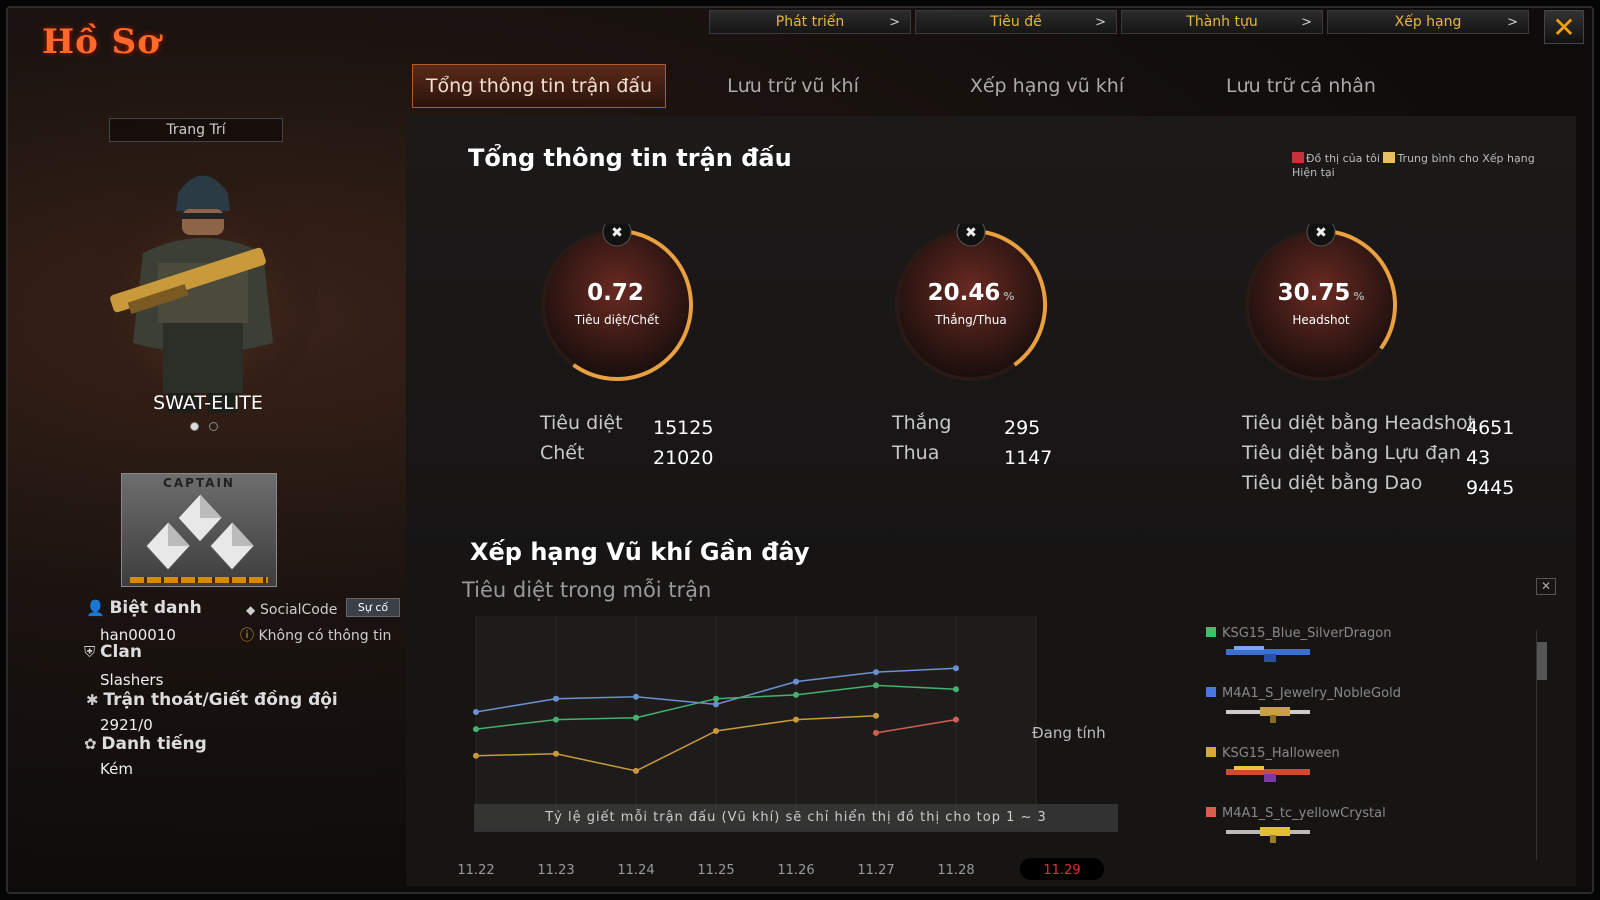  I want to click on rank-title: CAPTAIN, so click(199, 483).